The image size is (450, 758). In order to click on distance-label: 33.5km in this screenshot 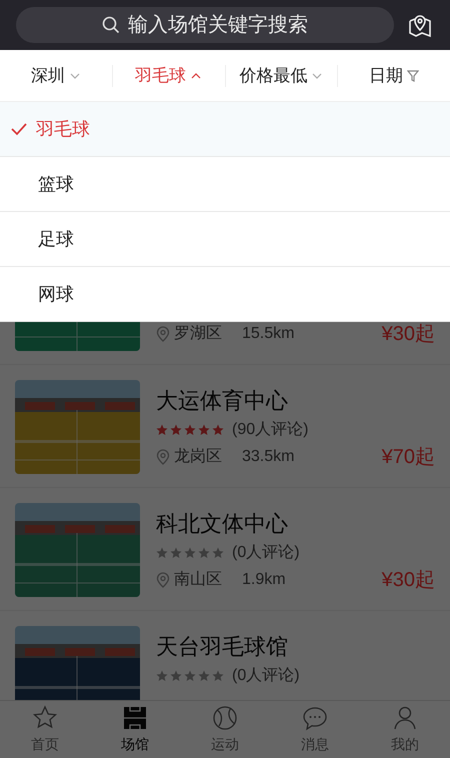, I will do `click(268, 457)`.